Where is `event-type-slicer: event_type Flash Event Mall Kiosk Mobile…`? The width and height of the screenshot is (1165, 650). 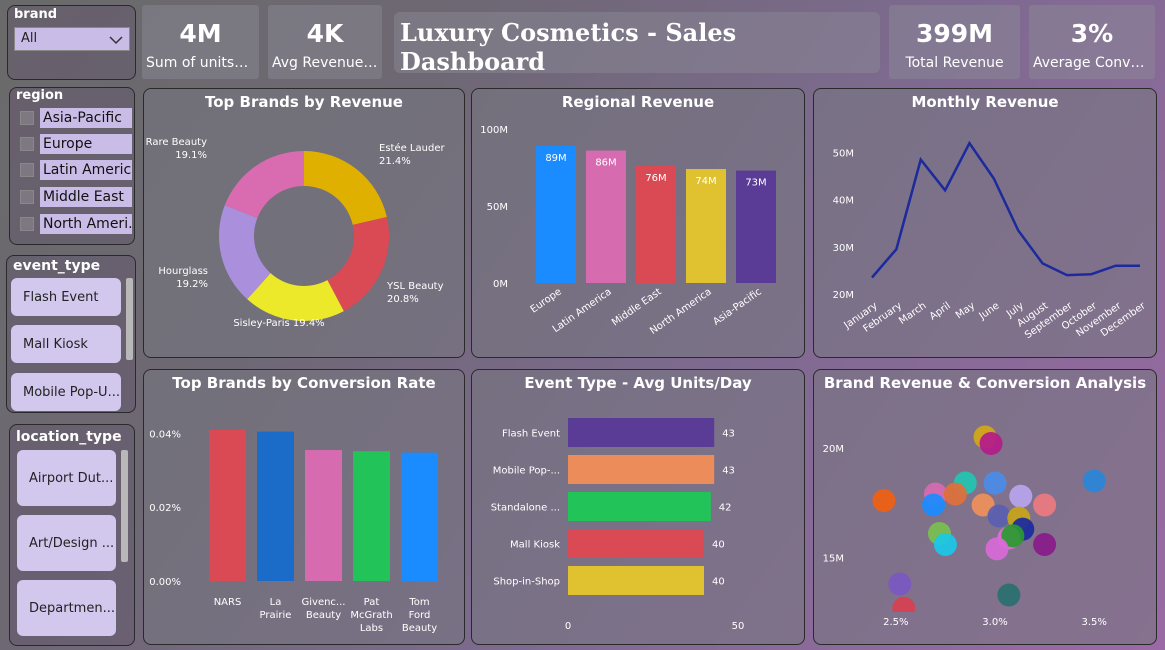
event-type-slicer: event_type Flash Event Mall Kiosk Mobile… is located at coordinates (71, 334).